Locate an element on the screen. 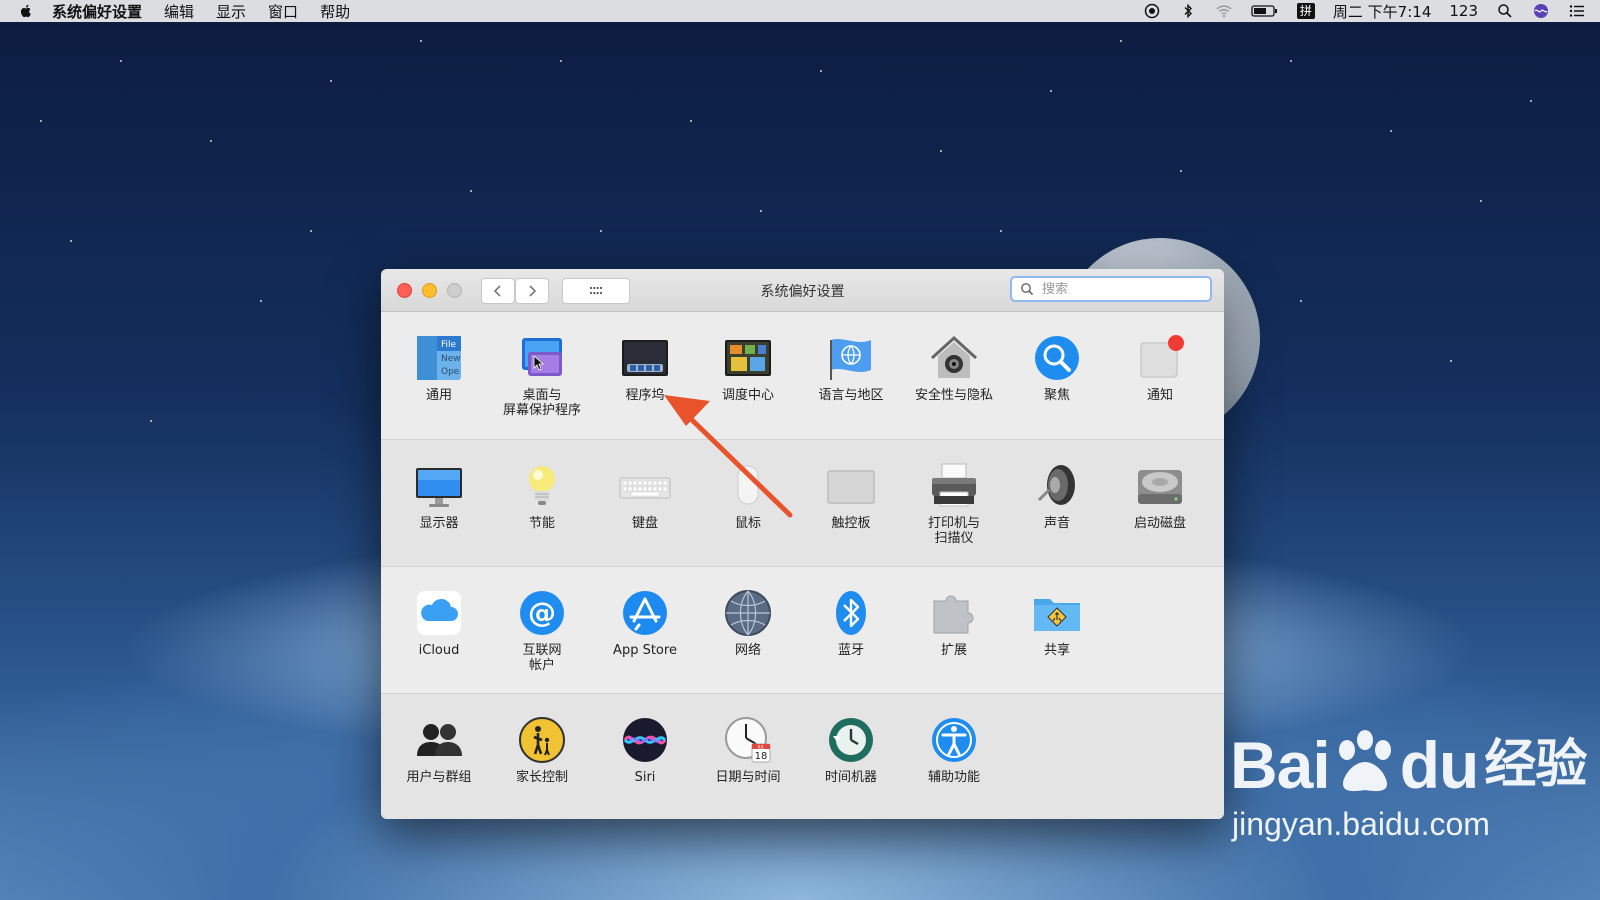  title-bar: 系统偏好设置 is located at coordinates (802, 290).